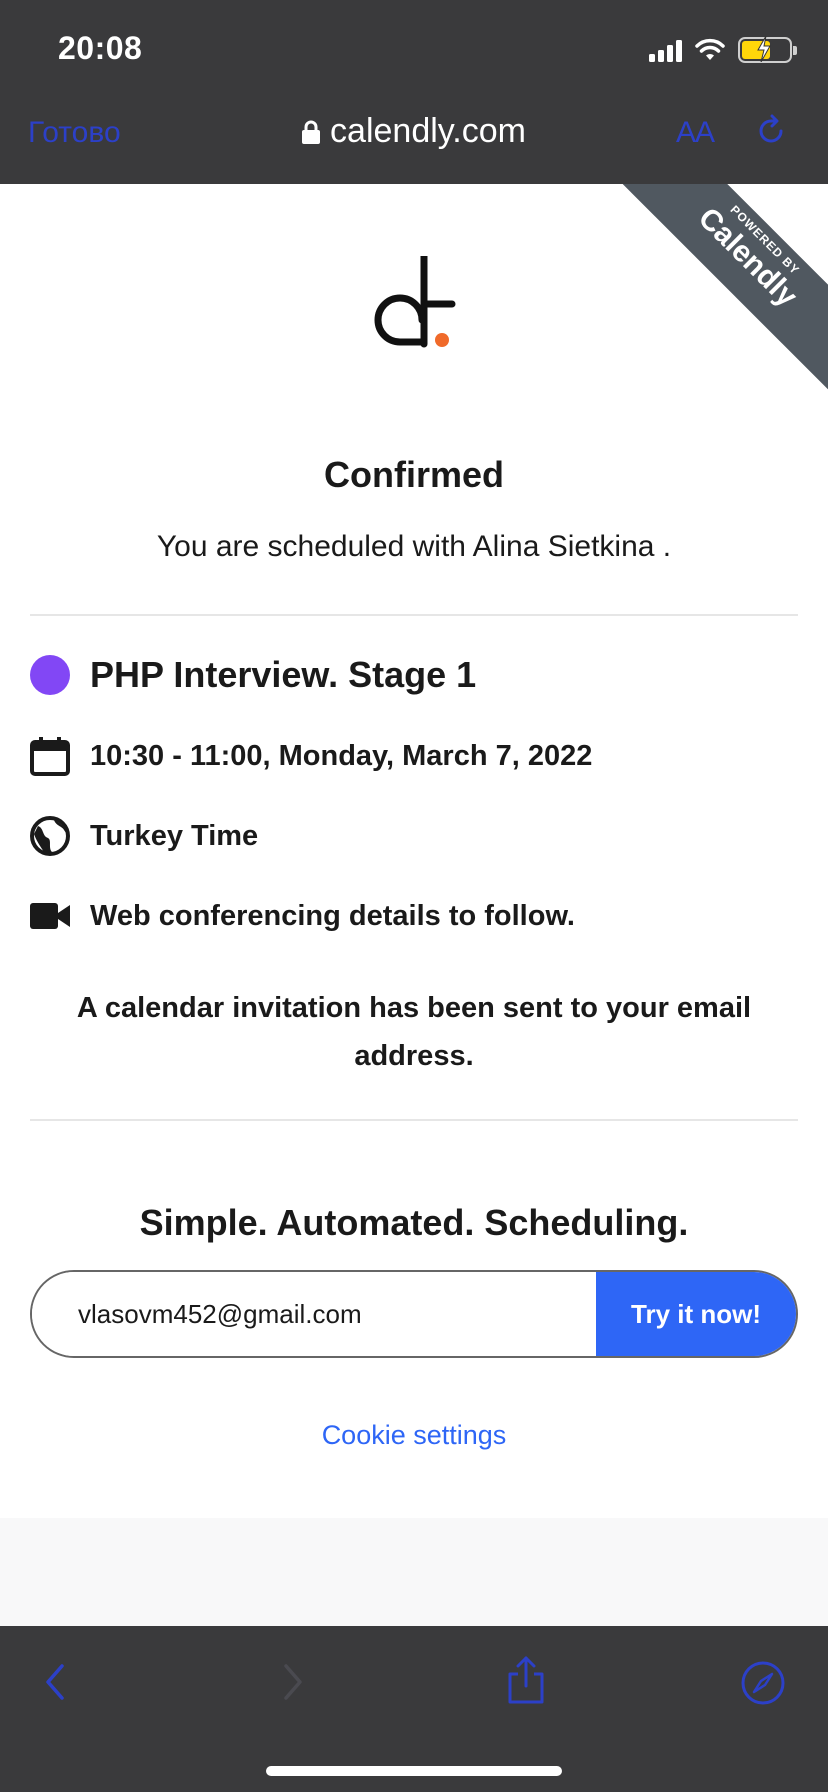 This screenshot has width=828, height=1792. I want to click on video-camera-icon, so click(50, 916).